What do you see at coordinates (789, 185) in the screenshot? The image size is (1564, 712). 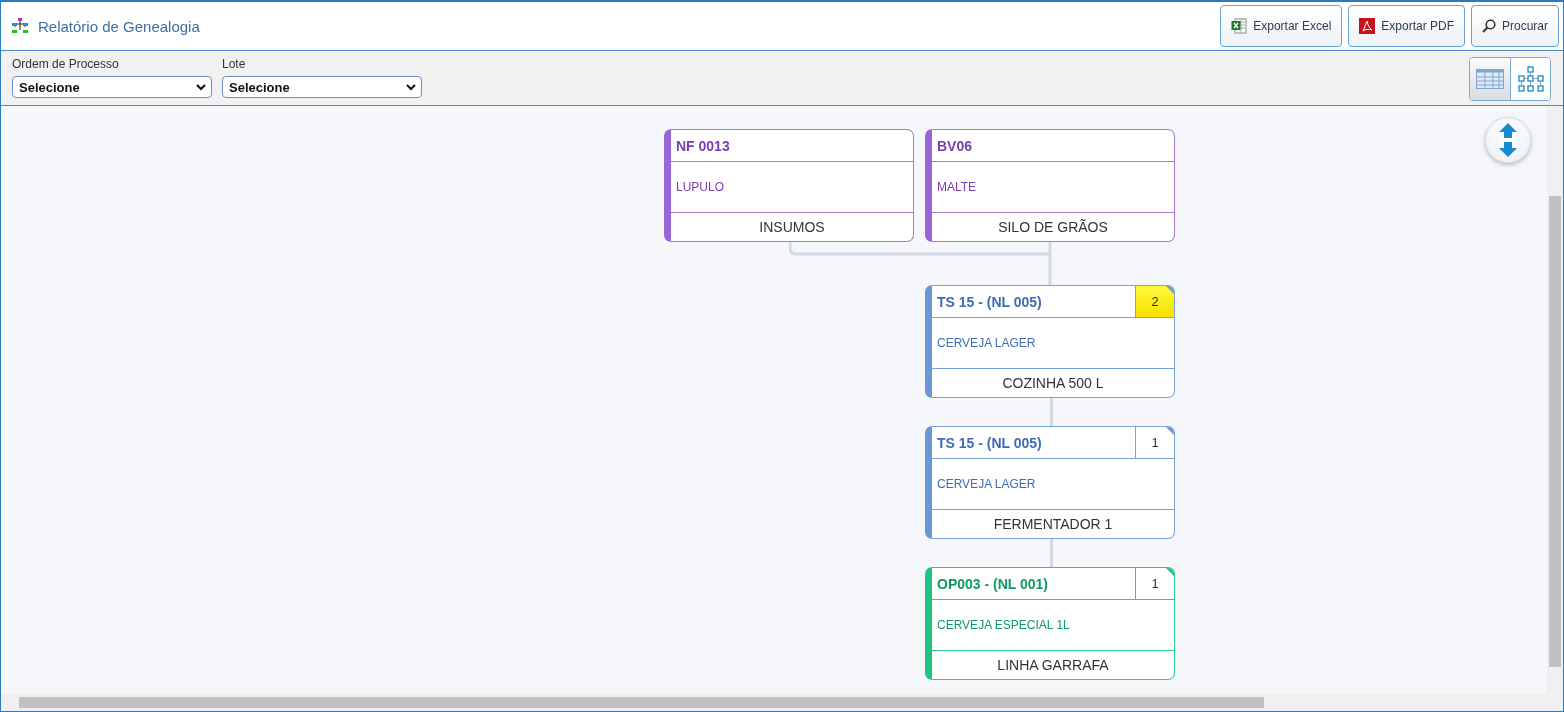 I see `genealogy-card: NF 0013 LUPULO INSUMOS` at bounding box center [789, 185].